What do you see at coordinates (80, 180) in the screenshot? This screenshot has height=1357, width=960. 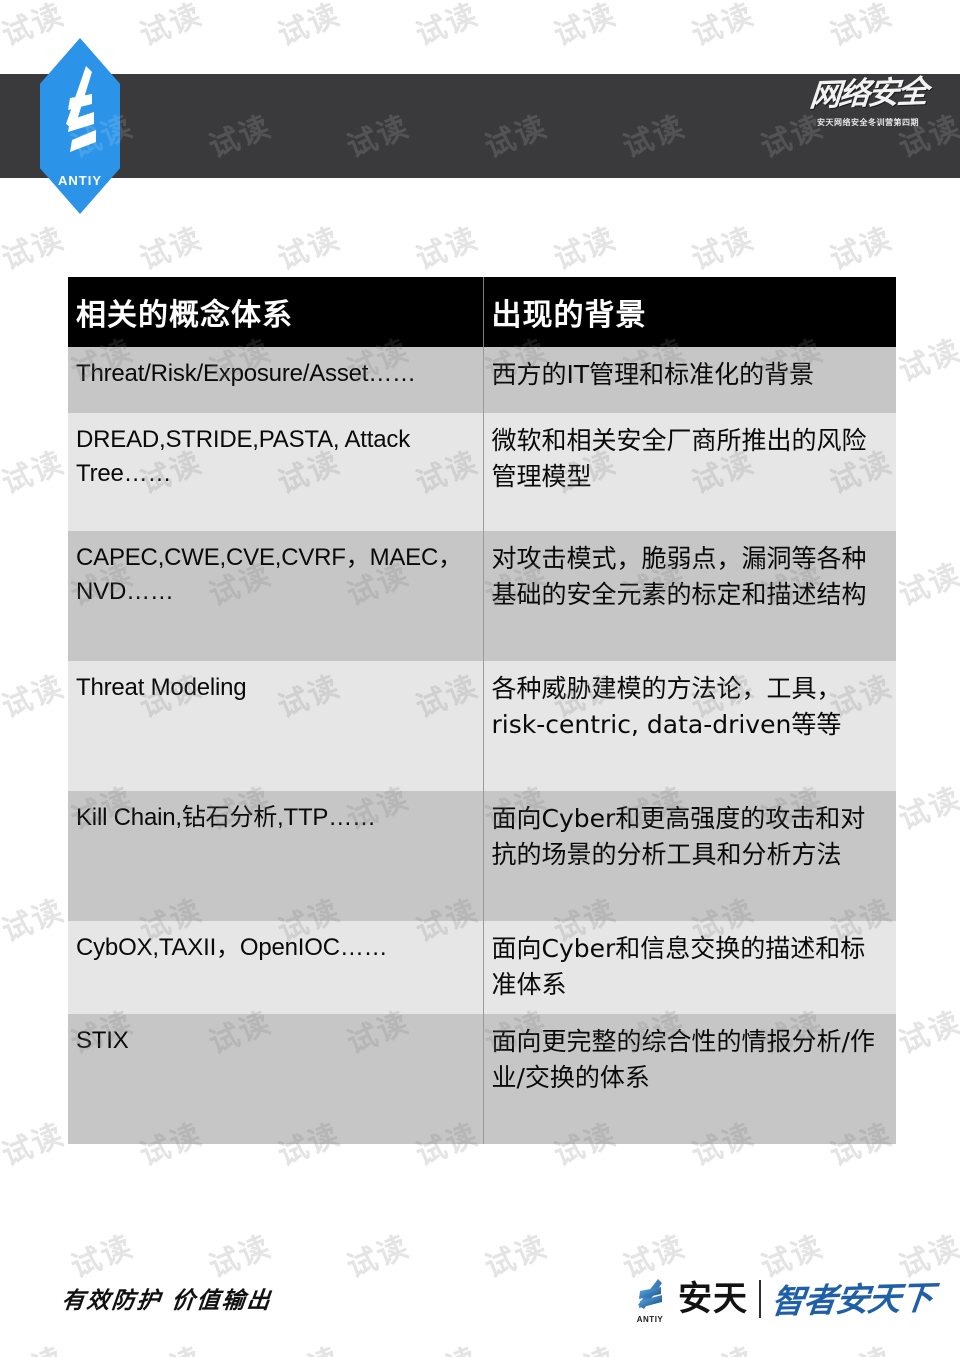 I see `logo-wordmark: ANTIY` at bounding box center [80, 180].